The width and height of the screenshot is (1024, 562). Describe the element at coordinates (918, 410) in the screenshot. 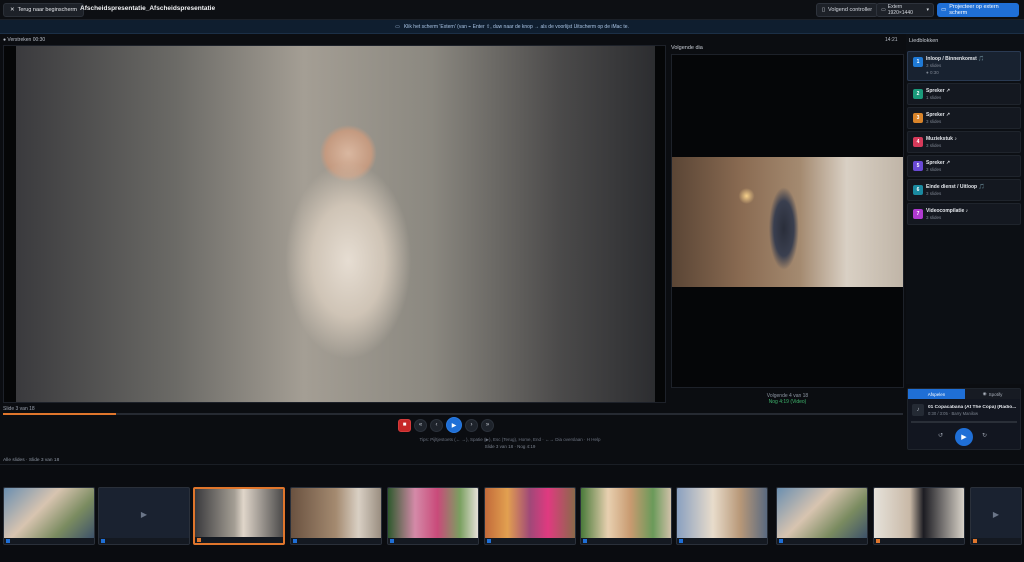

I see `music-note-icon: ♪` at that location.